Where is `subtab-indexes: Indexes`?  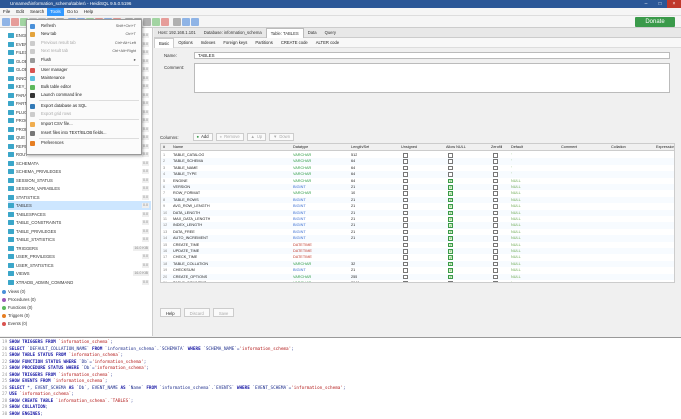 subtab-indexes: Indexes is located at coordinates (208, 43).